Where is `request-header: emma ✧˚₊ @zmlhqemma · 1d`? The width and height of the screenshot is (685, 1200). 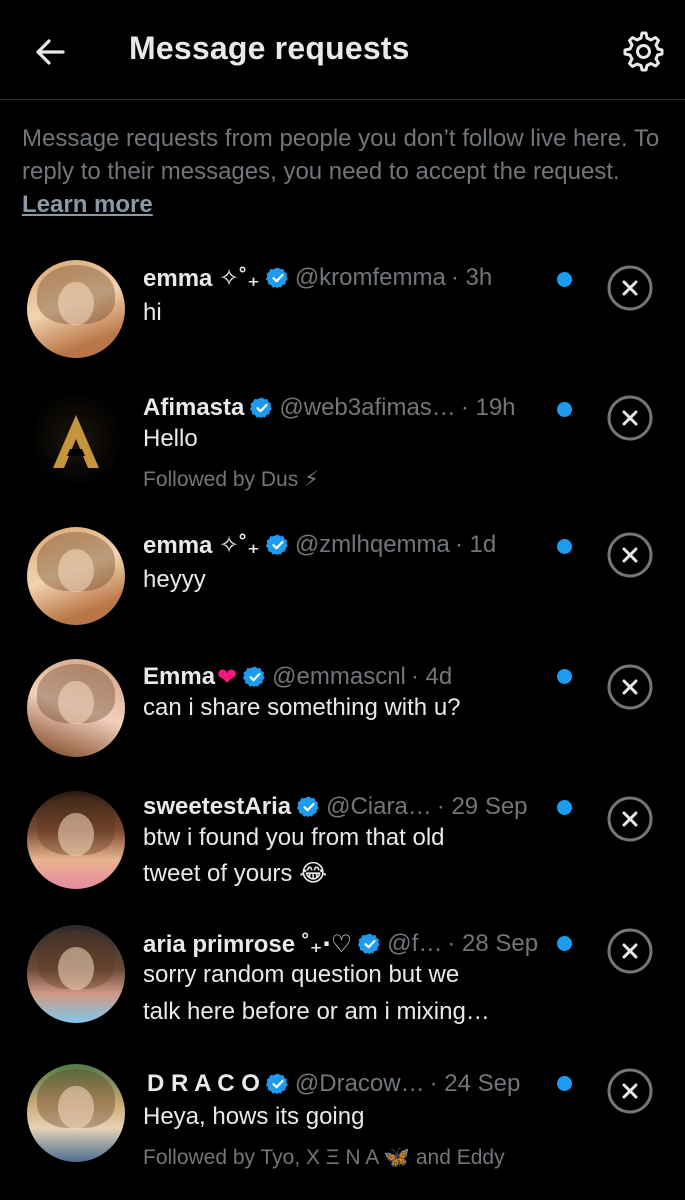 request-header: emma ✧˚₊ @zmlhqemma · 1d is located at coordinates (319, 545).